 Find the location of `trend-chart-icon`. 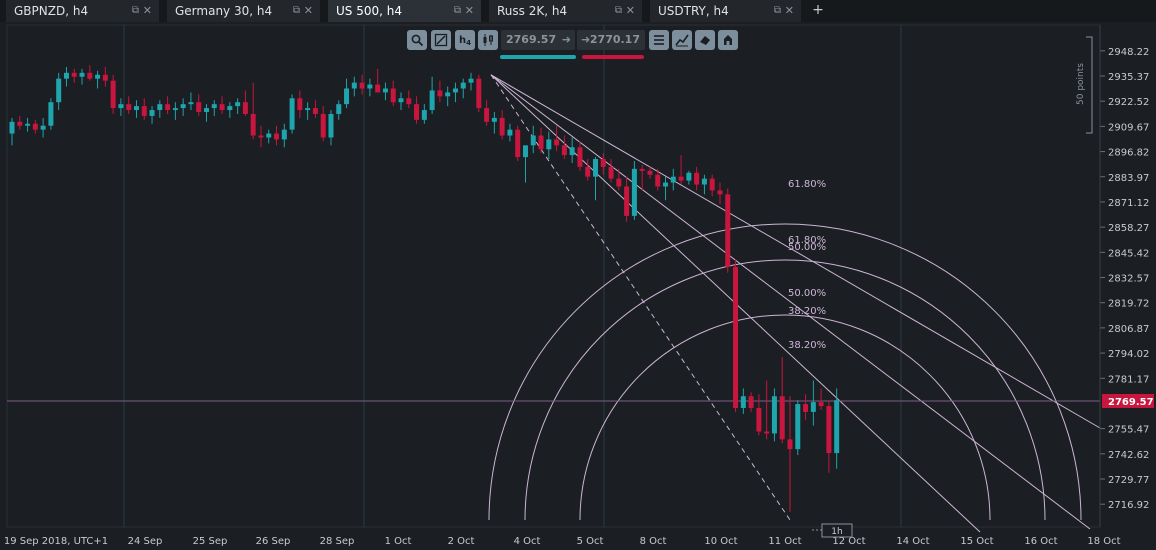

trend-chart-icon is located at coordinates (682, 40).